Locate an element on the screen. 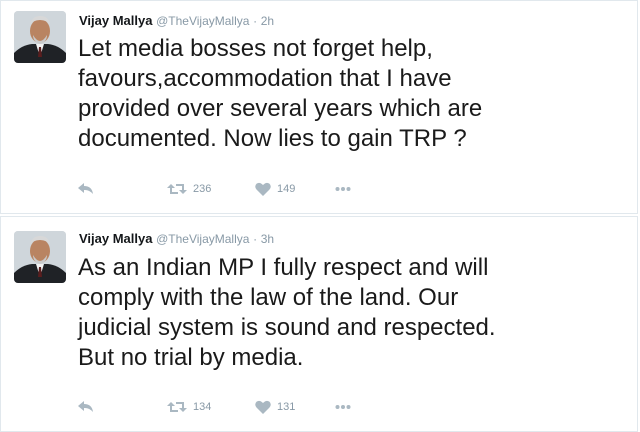 This screenshot has width=640, height=432. timestamp: 3h is located at coordinates (267, 239).